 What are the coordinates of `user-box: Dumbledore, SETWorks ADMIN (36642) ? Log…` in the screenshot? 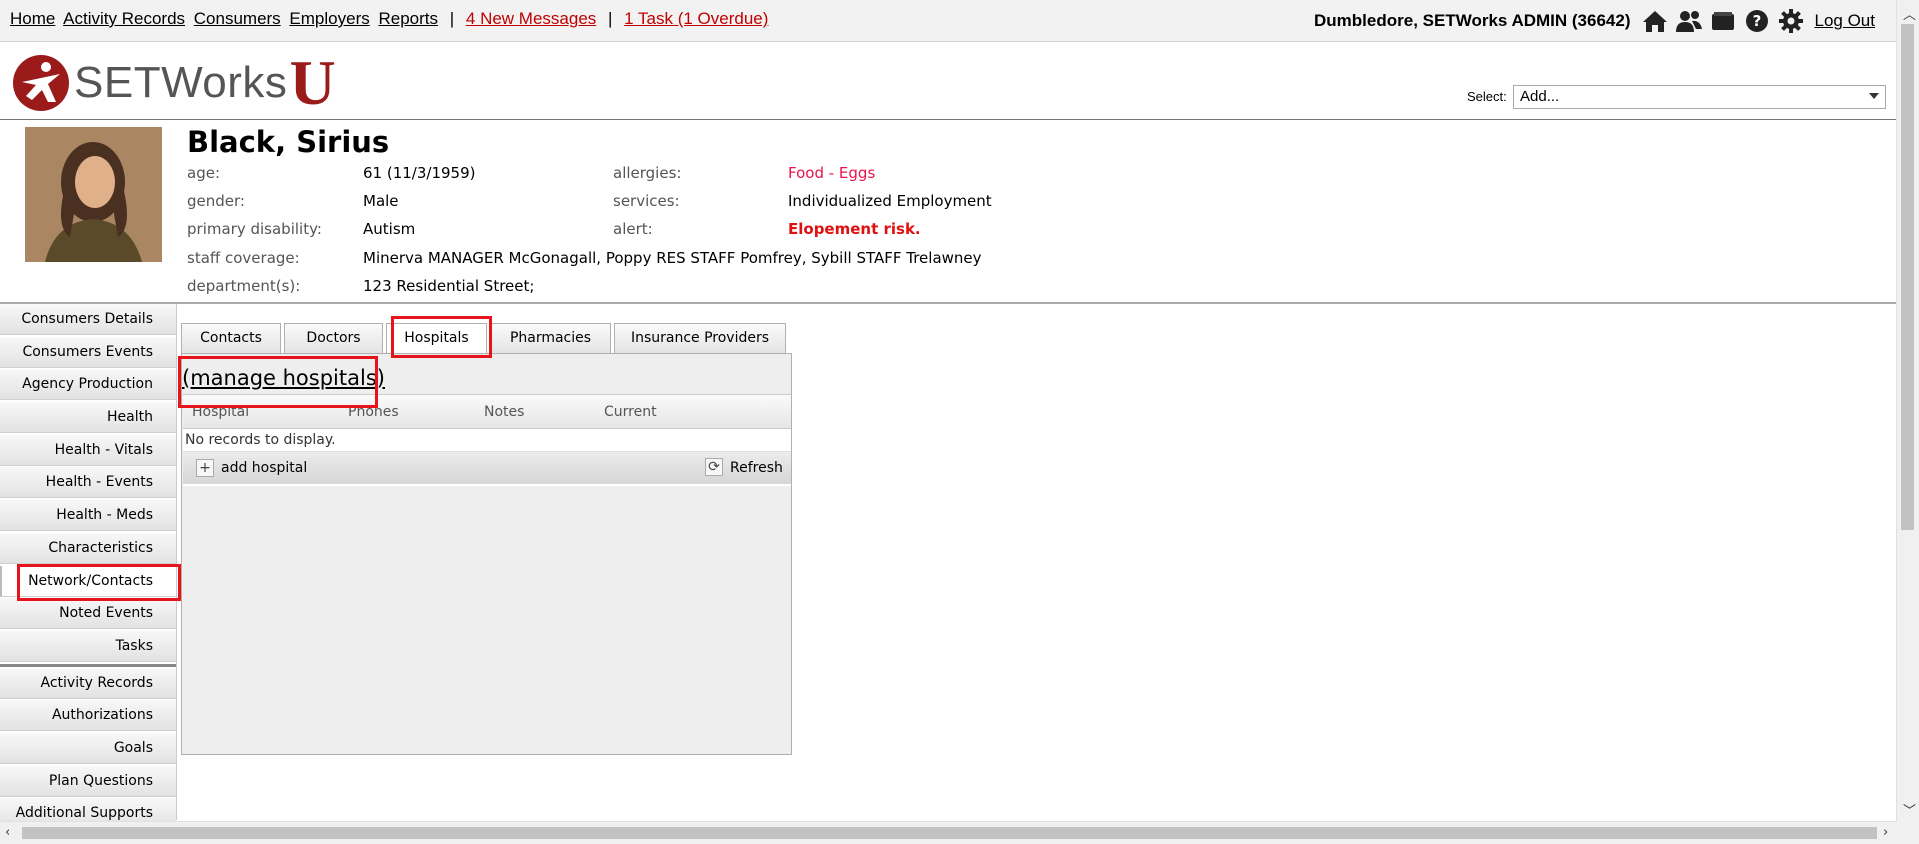 It's located at (1594, 21).